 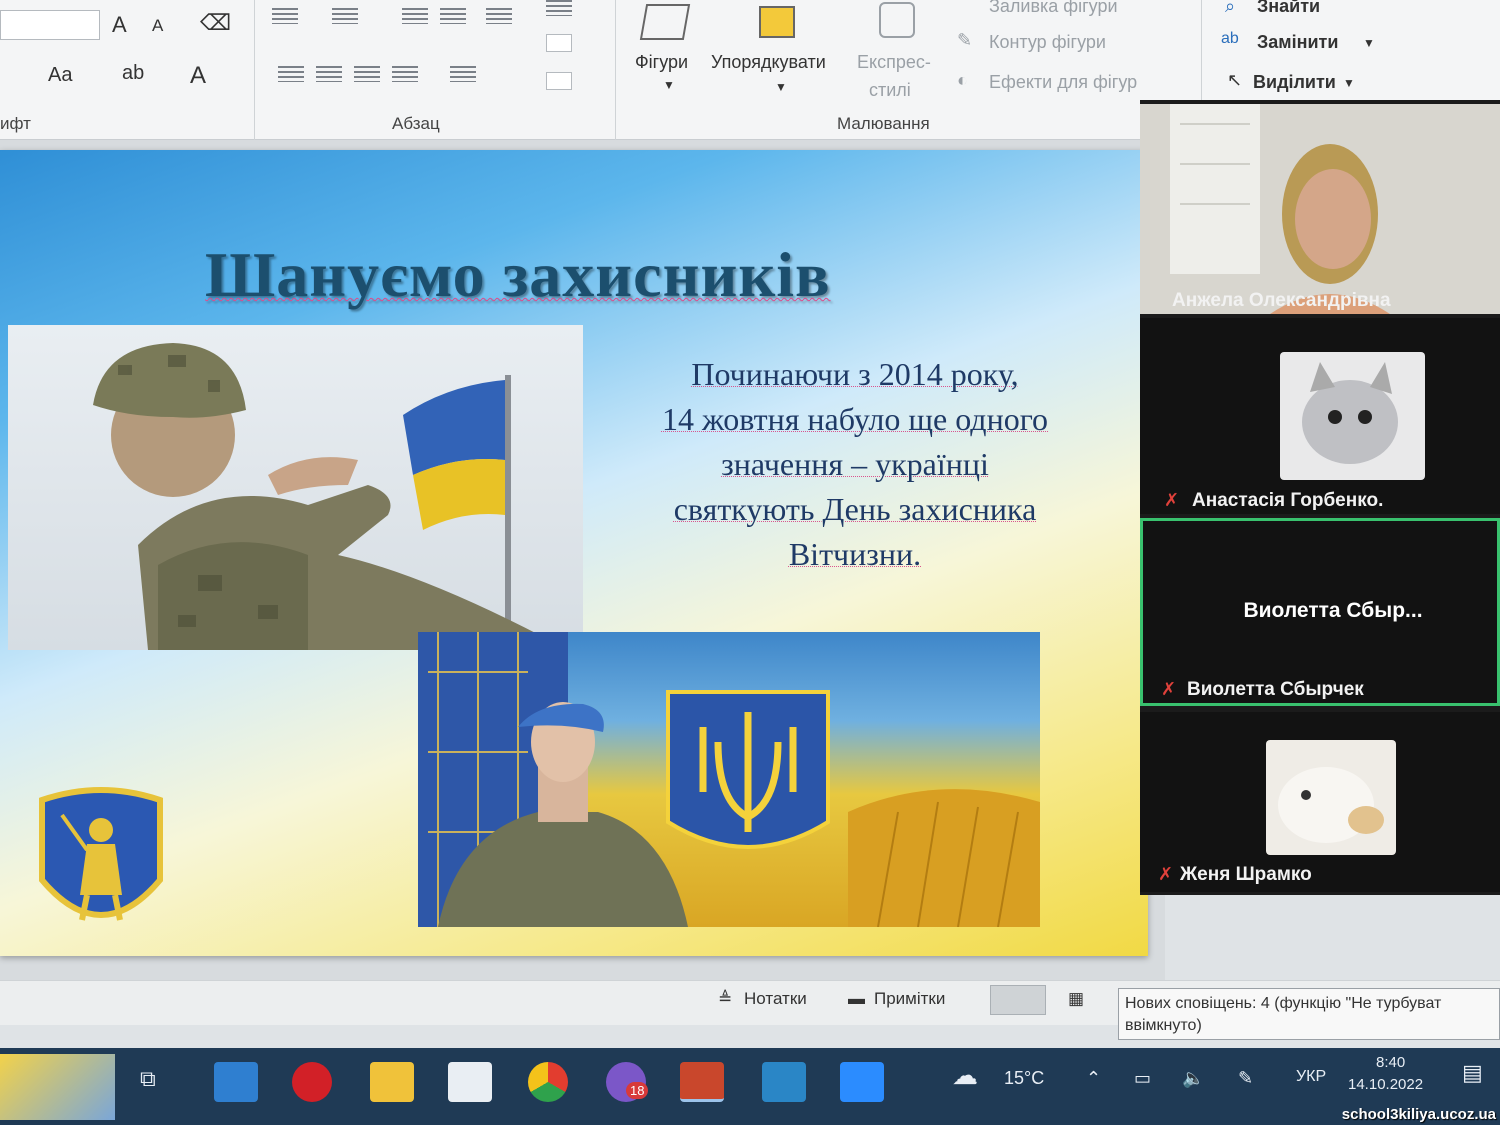 I want to click on participant-tile: Анжела Олександрівна, so click(x=1320, y=209).